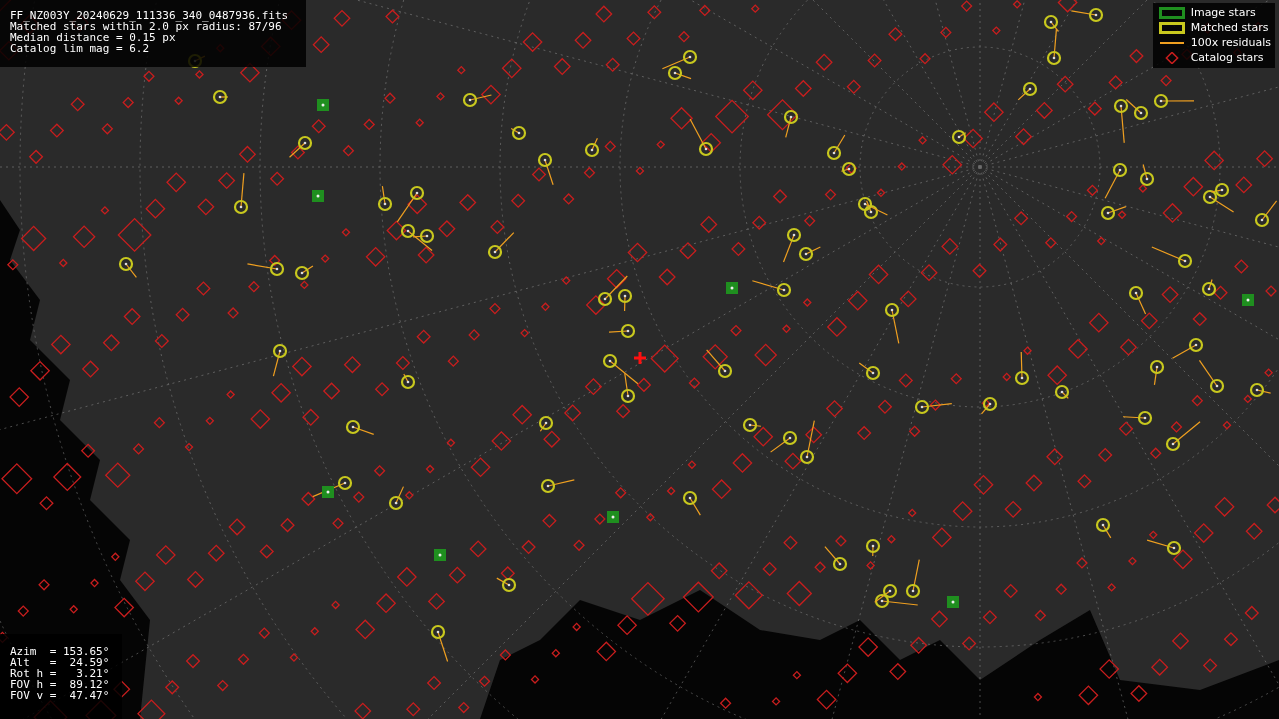 The width and height of the screenshot is (1279, 719). I want to click on pointing-text: Azim = 153.65°, so click(60, 651).